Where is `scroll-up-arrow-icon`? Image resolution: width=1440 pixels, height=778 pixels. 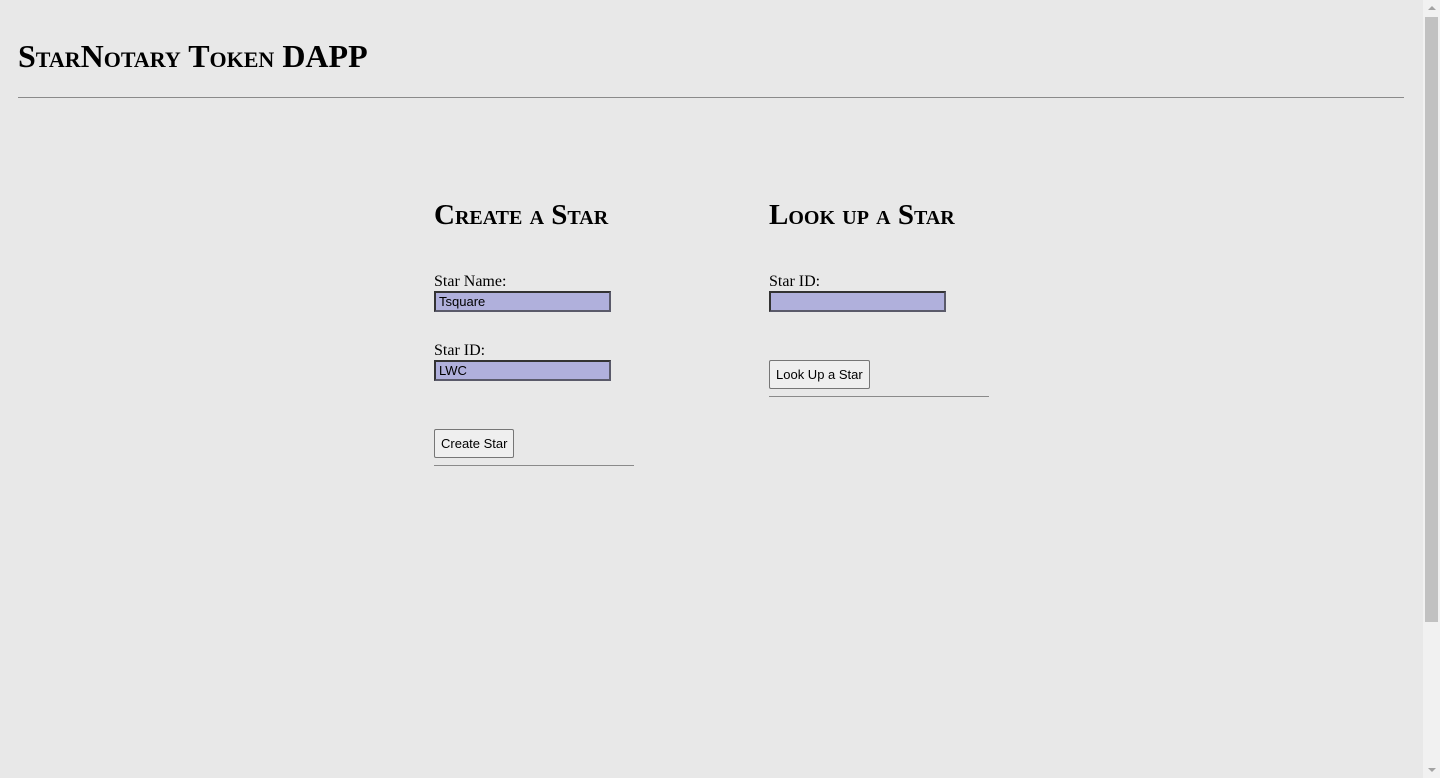
scroll-up-arrow-icon is located at coordinates (1431, 8).